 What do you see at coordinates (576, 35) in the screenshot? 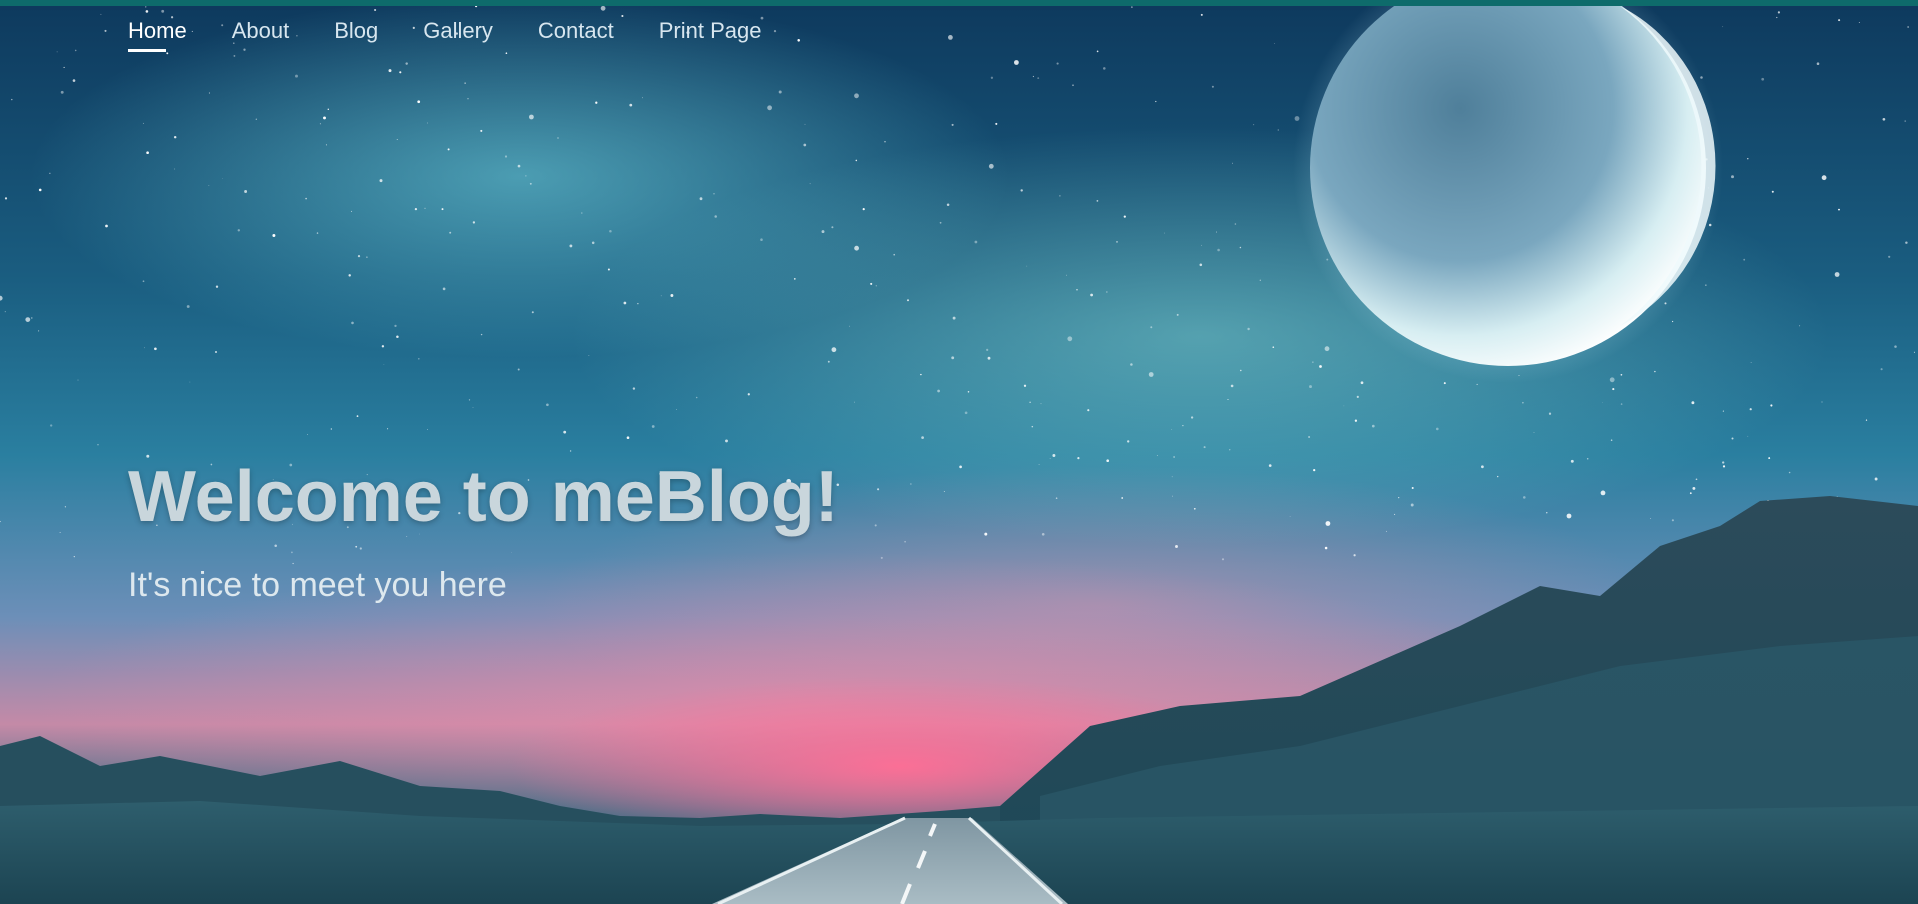
I see `nav-item-contact: Contact` at bounding box center [576, 35].